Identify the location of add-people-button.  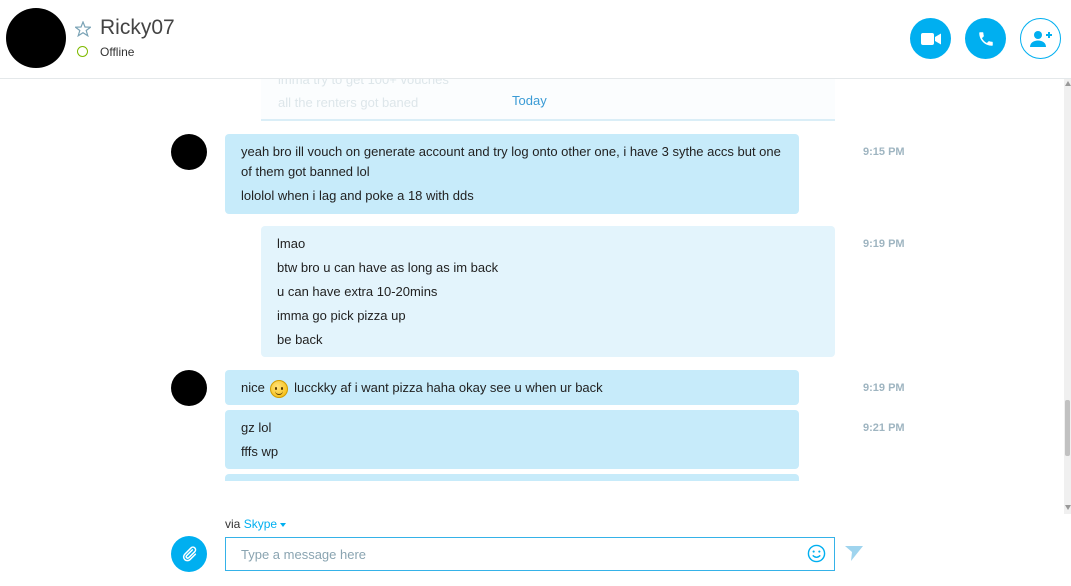
(1040, 38).